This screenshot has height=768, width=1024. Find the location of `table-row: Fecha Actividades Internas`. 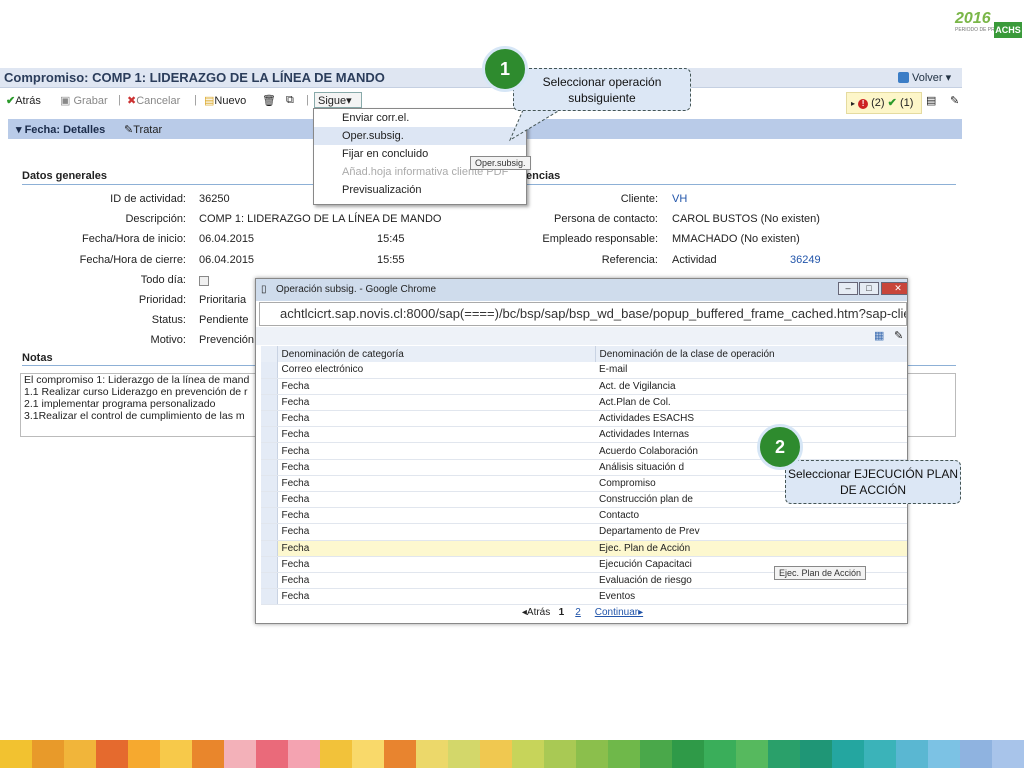

table-row: Fecha Actividades Internas is located at coordinates (584, 435).